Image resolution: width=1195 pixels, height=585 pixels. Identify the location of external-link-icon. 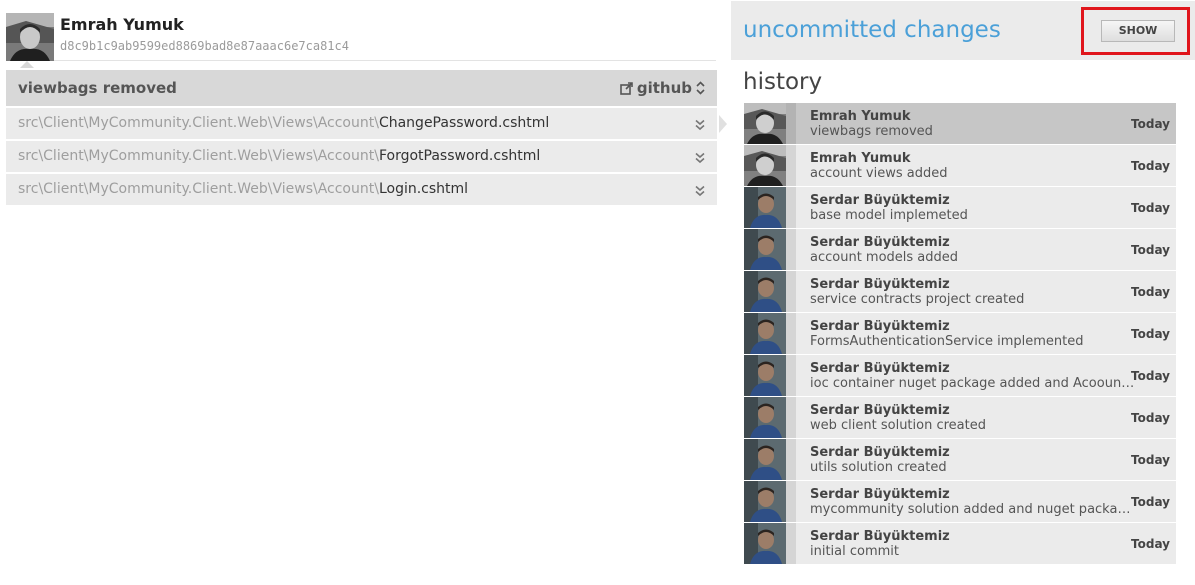
(626, 88).